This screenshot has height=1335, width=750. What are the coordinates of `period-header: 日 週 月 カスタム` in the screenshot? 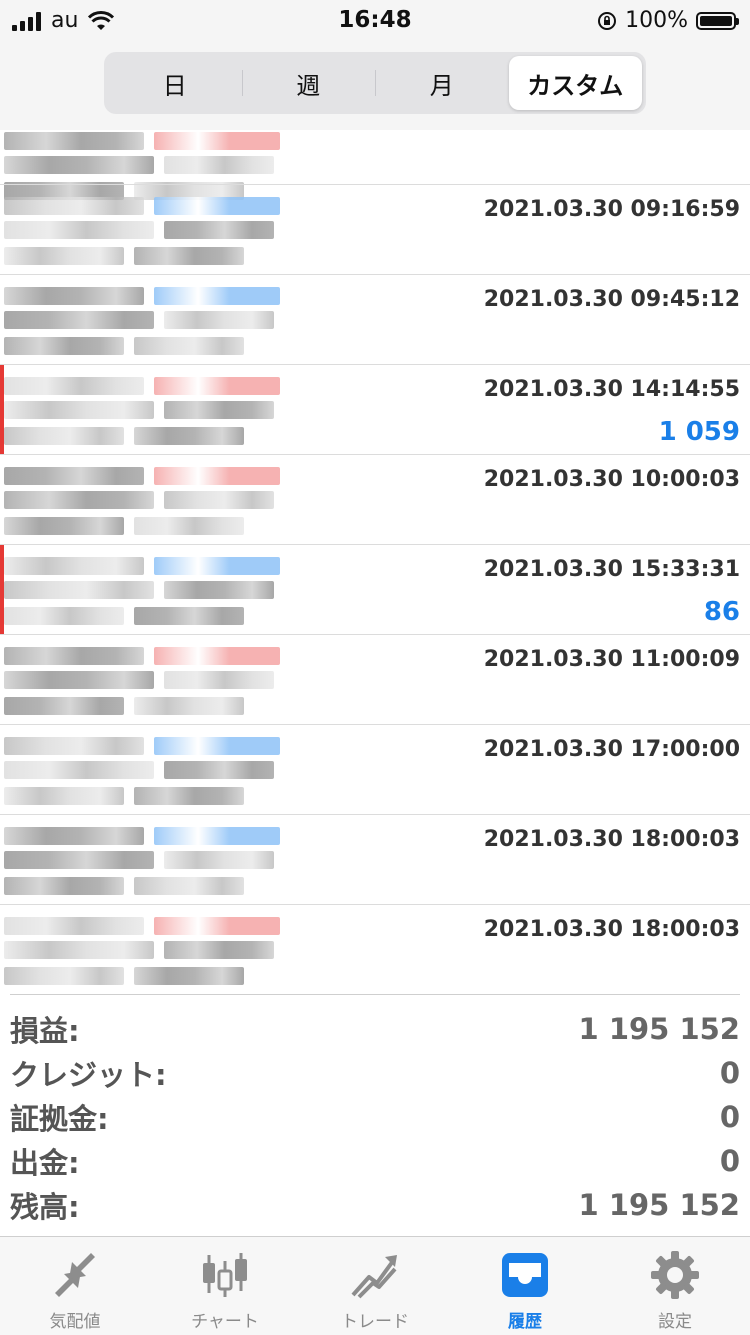 It's located at (375, 87).